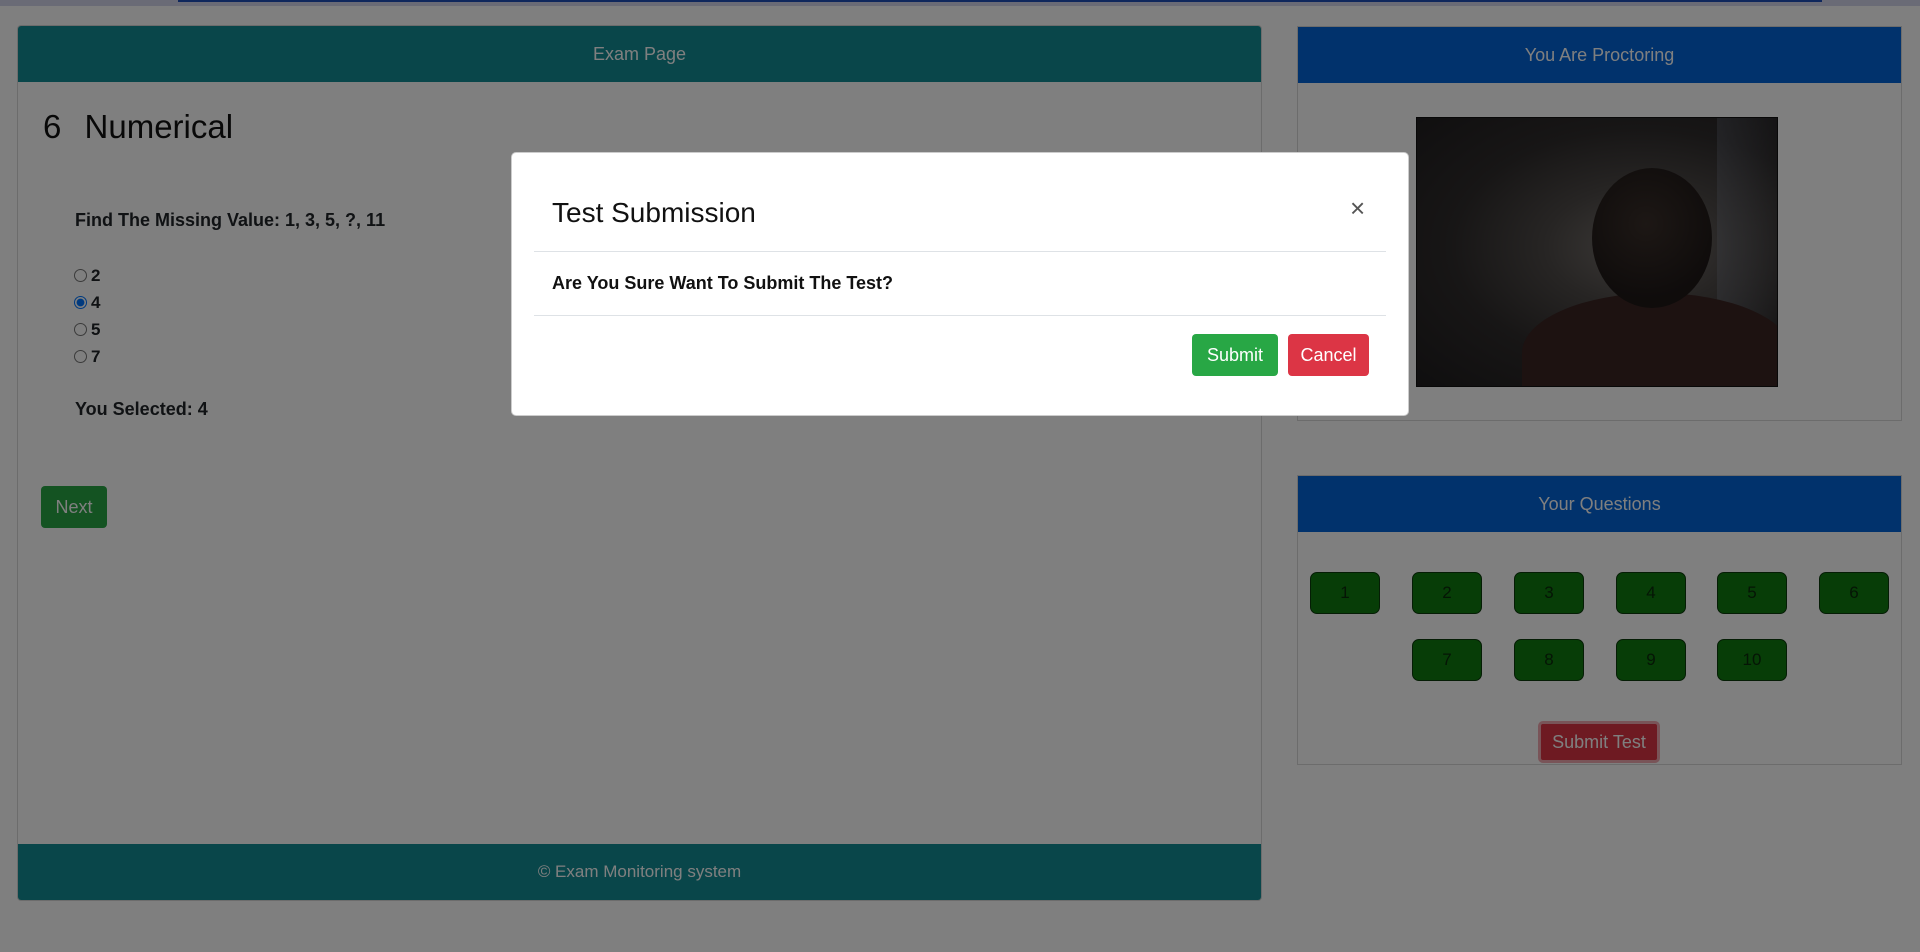  I want to click on modal-title: Test Submission, so click(654, 212).